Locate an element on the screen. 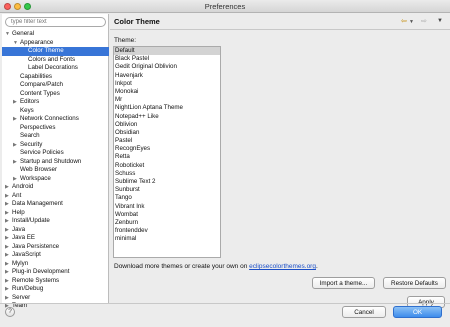 The height and width of the screenshot is (327, 450). tree-item: Perspectives is located at coordinates (55, 128).